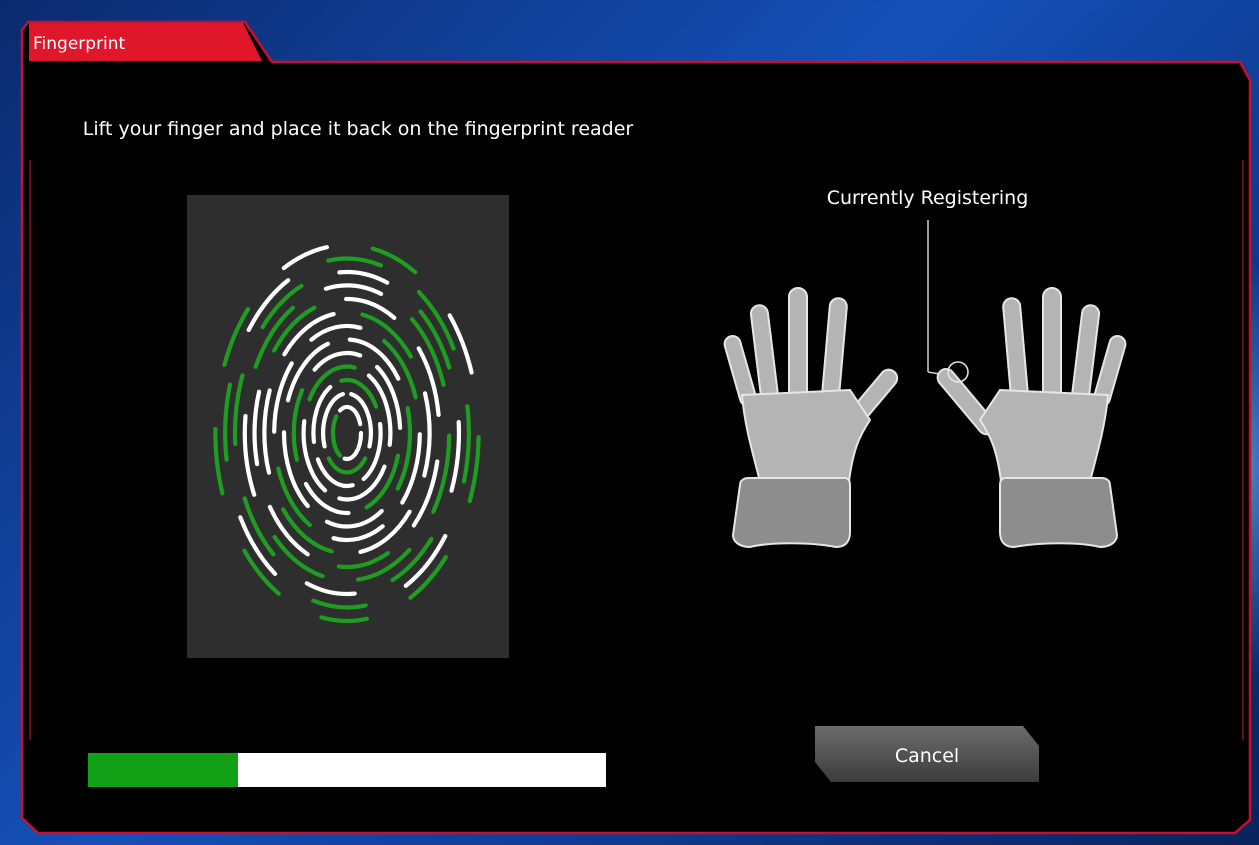  I want to click on enrollment-progress-bar, so click(347, 770).